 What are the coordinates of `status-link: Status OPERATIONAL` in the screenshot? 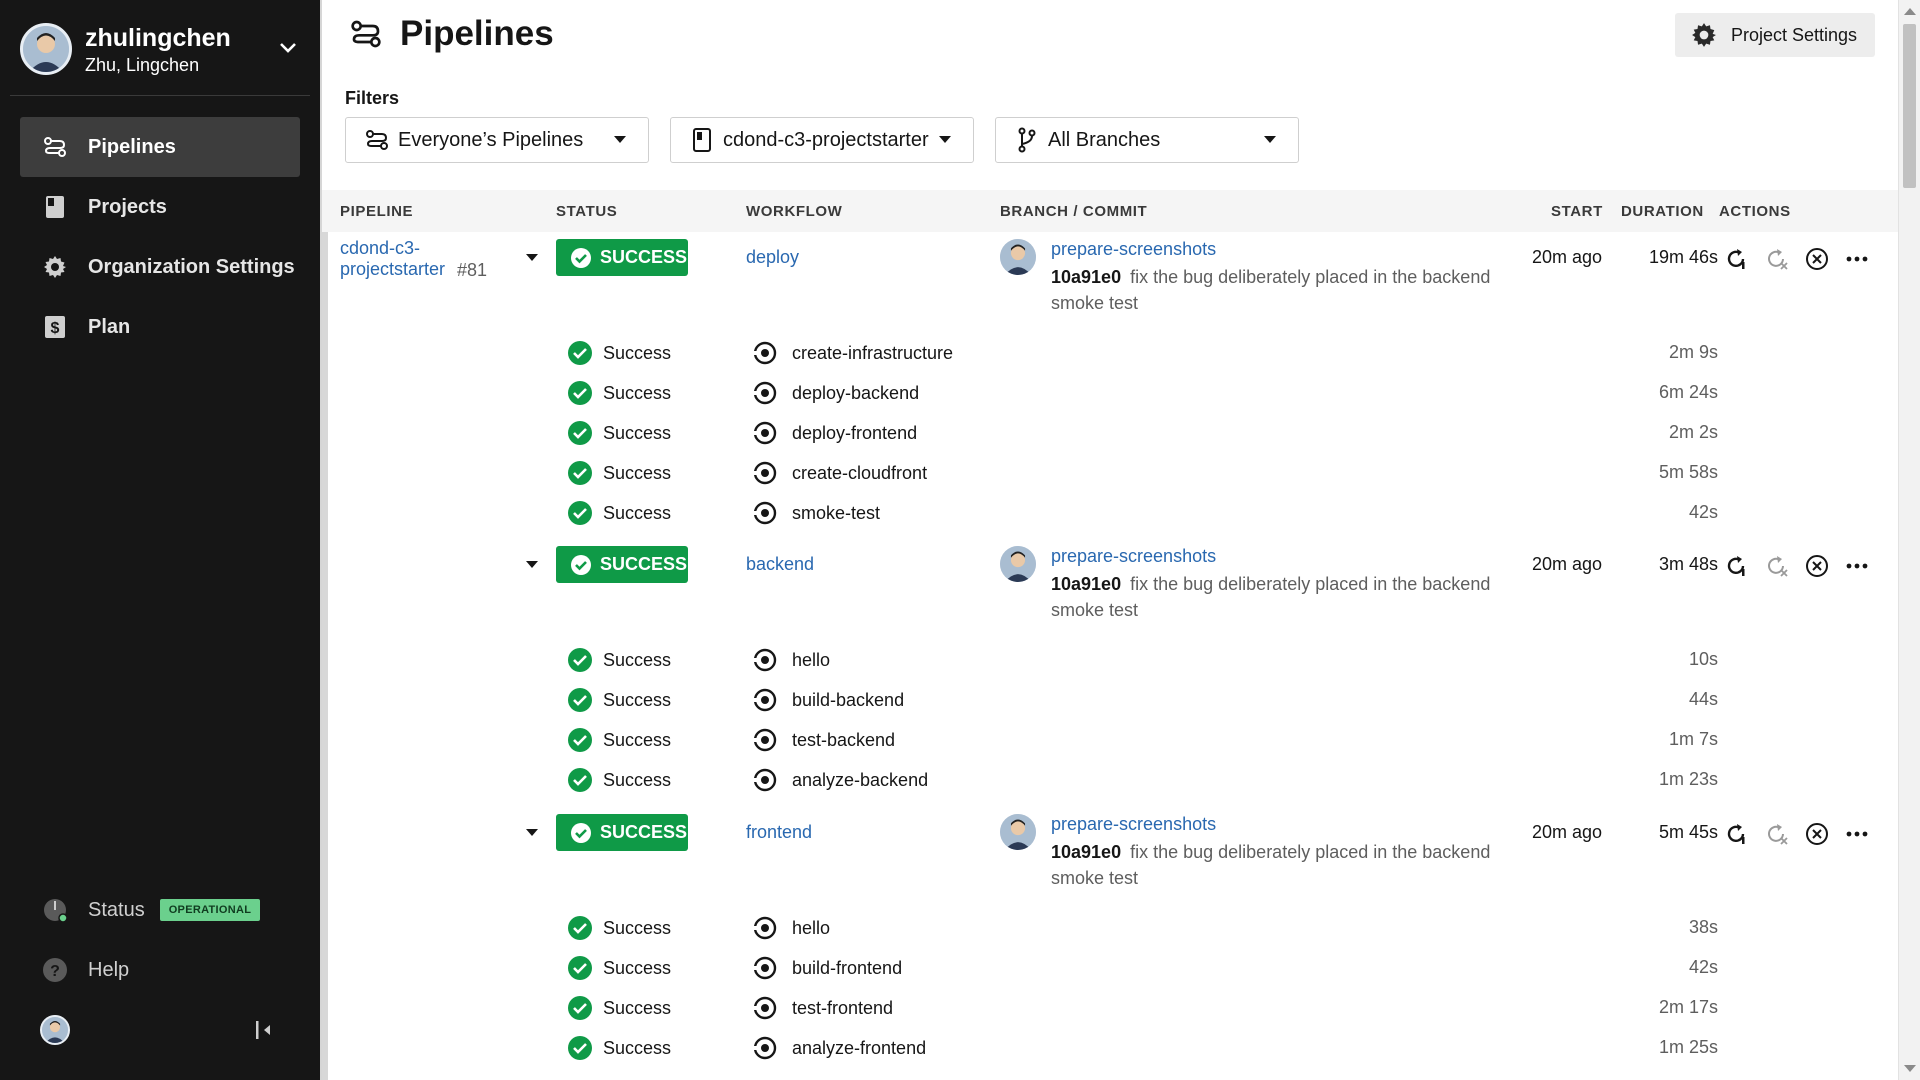 It's located at (160, 910).